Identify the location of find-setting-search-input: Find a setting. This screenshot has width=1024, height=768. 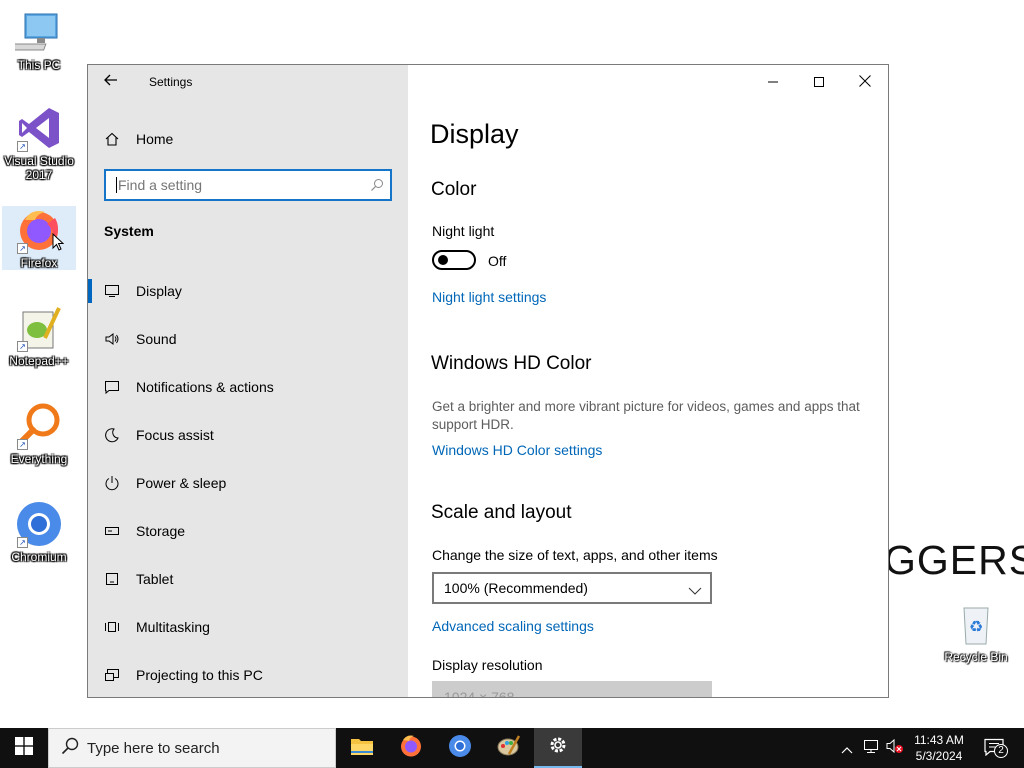
(248, 185).